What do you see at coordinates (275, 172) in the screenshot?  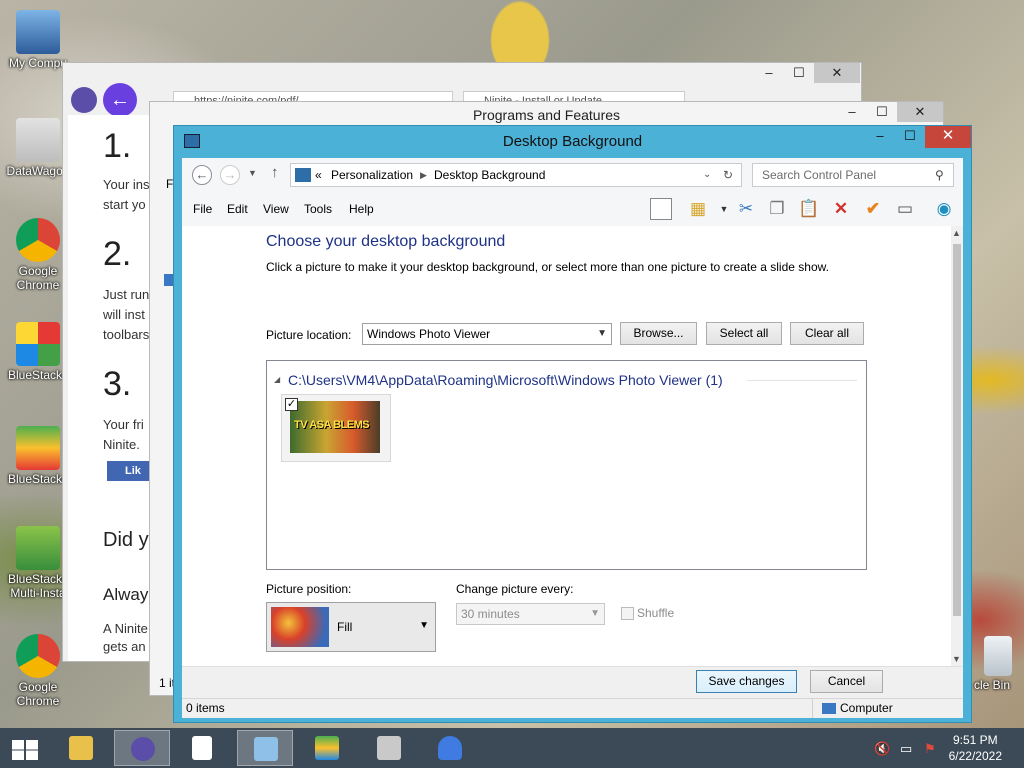 I see `up-arrow-icon: ↑` at bounding box center [275, 172].